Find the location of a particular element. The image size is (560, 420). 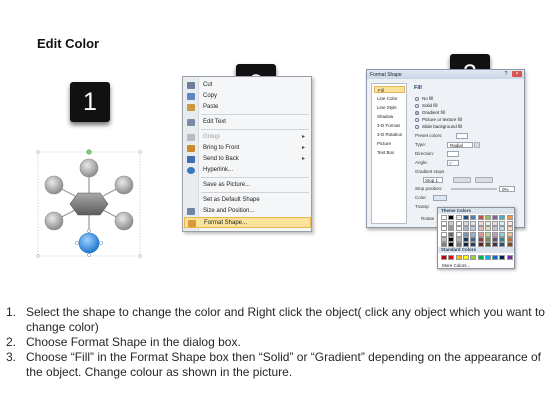

category-3d-format: 3-D Format is located at coordinates (389, 125).